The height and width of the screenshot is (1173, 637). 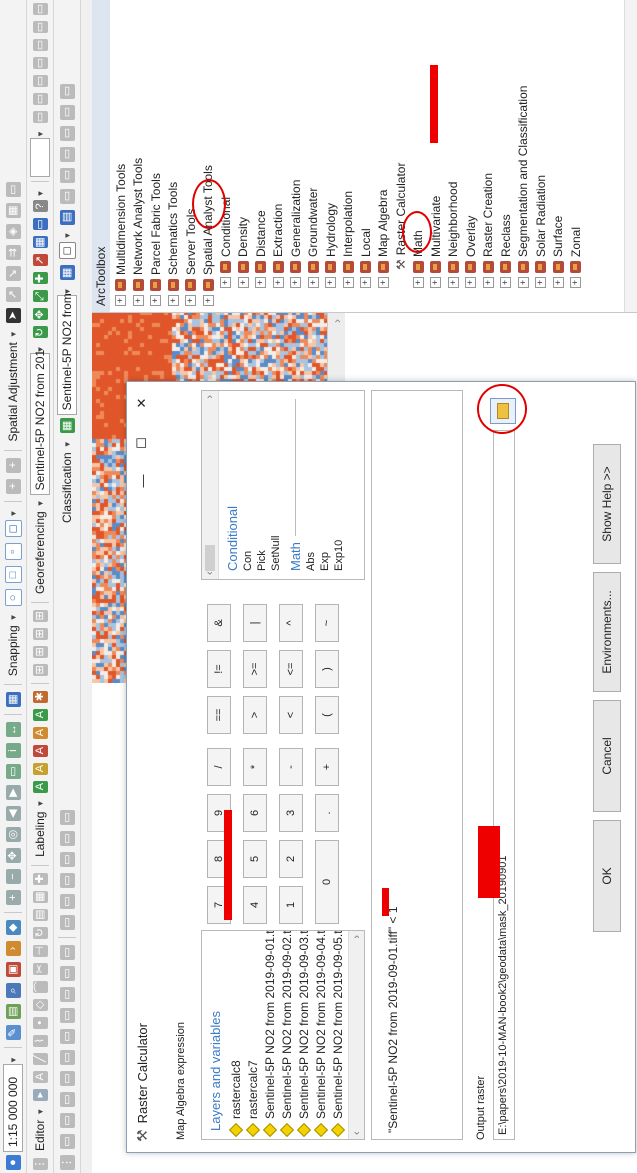 What do you see at coordinates (312, 481) in the screenshot?
I see `tool-list-item: Abs` at bounding box center [312, 481].